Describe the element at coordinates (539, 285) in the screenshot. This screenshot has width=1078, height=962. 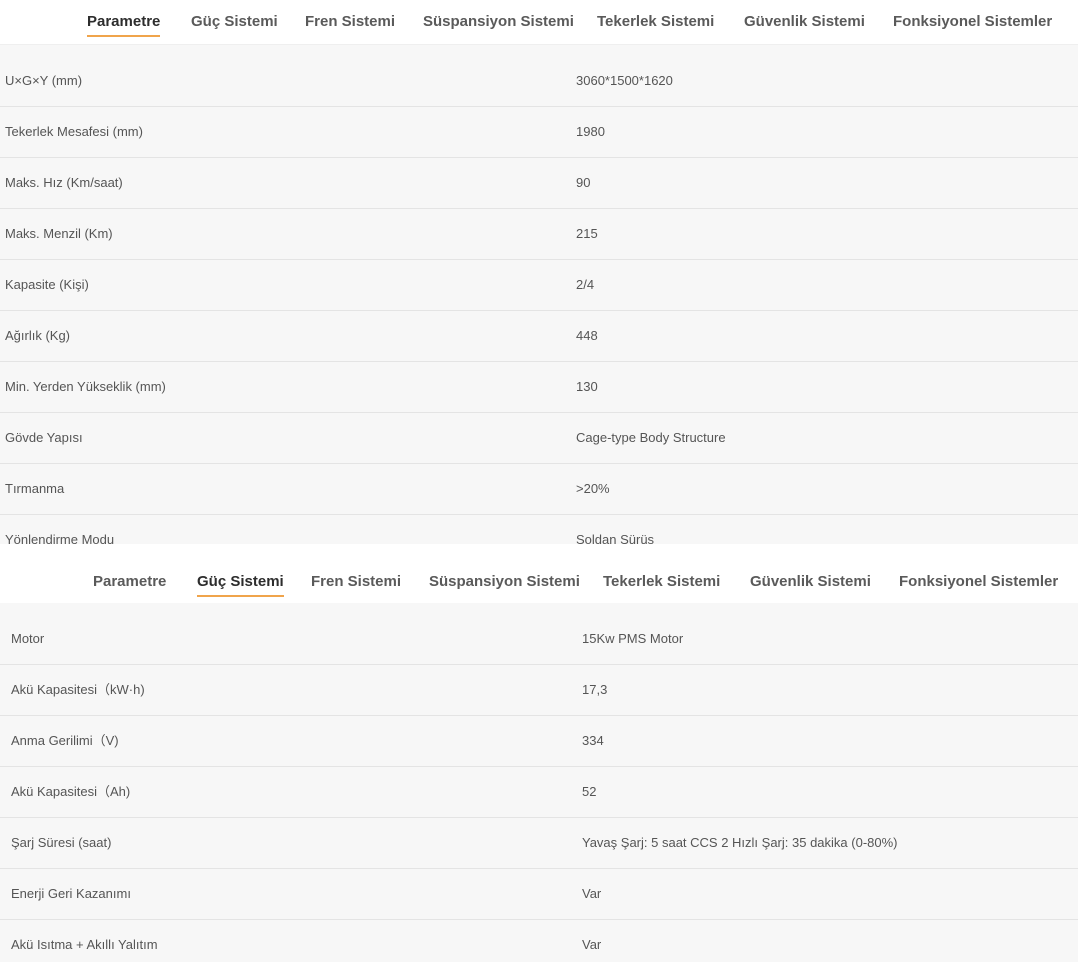
I see `table-row: Kapasite (Kişi) 2/4` at that location.